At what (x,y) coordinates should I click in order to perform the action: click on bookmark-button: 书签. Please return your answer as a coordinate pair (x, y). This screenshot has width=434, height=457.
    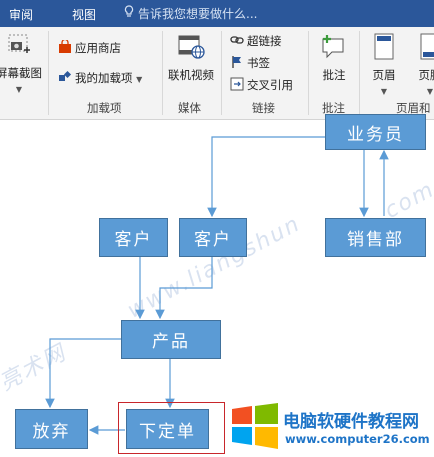
    Looking at the image, I should click on (250, 63).